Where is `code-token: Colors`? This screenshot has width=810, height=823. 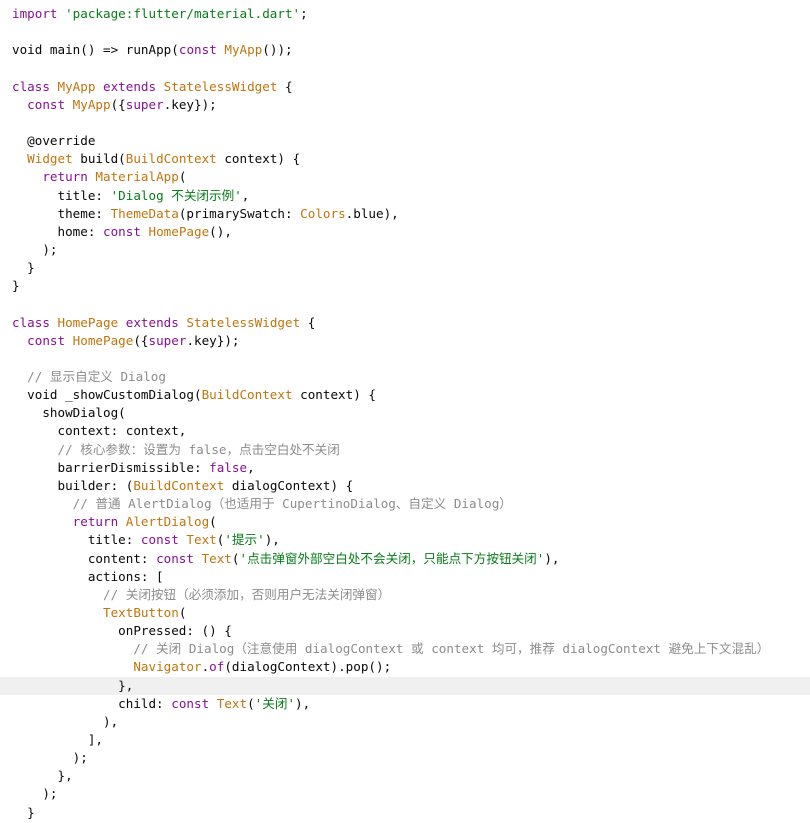 code-token: Colors is located at coordinates (323, 213).